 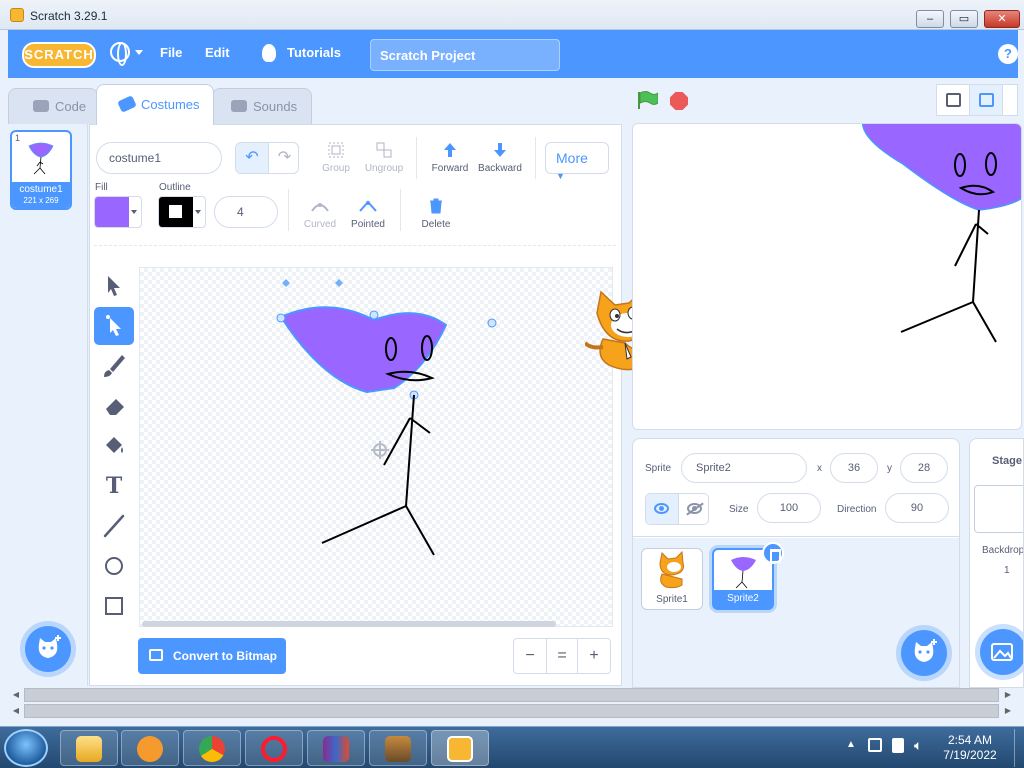 I want to click on taskbar-explorer, so click(x=89, y=748).